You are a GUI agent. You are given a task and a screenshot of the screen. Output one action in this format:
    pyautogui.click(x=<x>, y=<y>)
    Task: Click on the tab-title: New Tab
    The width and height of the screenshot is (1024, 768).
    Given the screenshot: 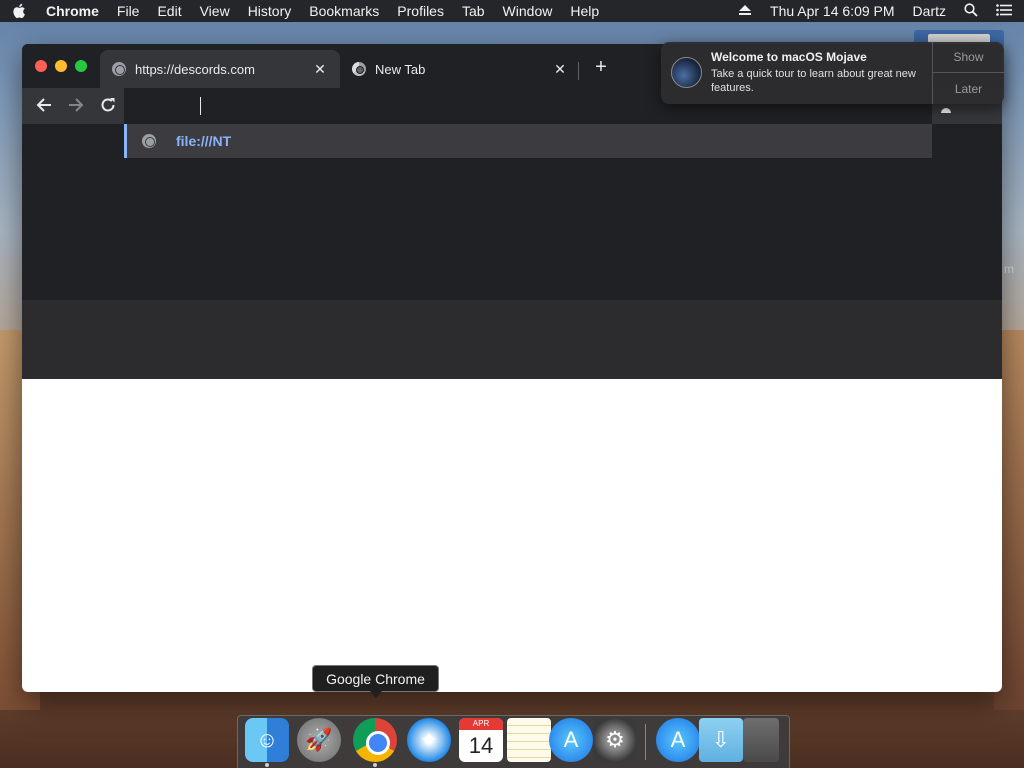 What is the action you would take?
    pyautogui.click(x=400, y=69)
    